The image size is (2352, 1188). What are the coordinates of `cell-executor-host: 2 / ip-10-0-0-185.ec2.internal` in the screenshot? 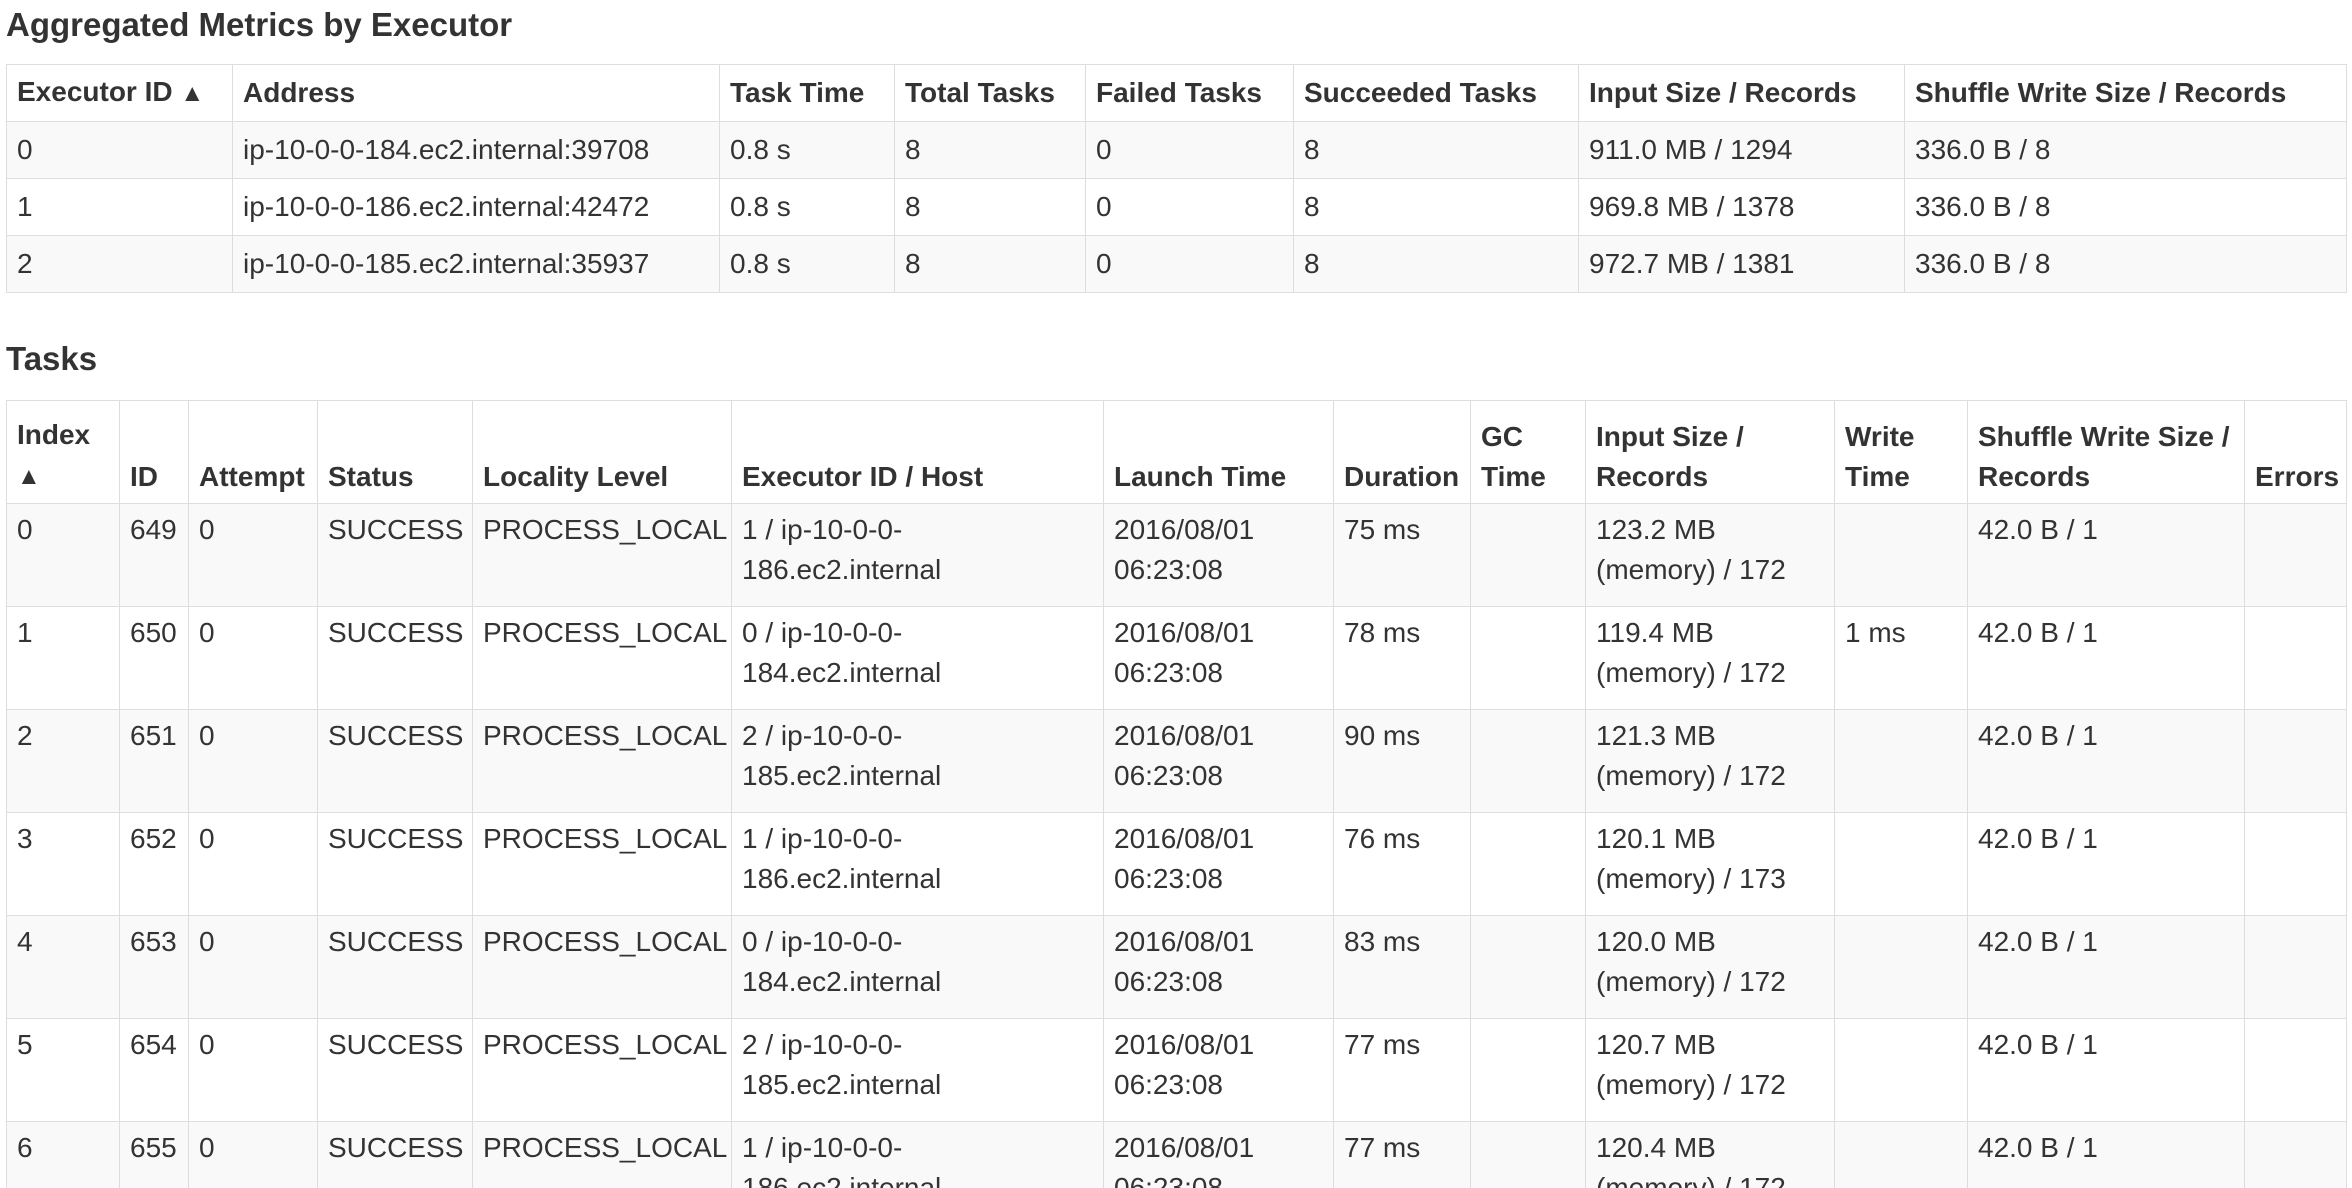 It's located at (917, 1070).